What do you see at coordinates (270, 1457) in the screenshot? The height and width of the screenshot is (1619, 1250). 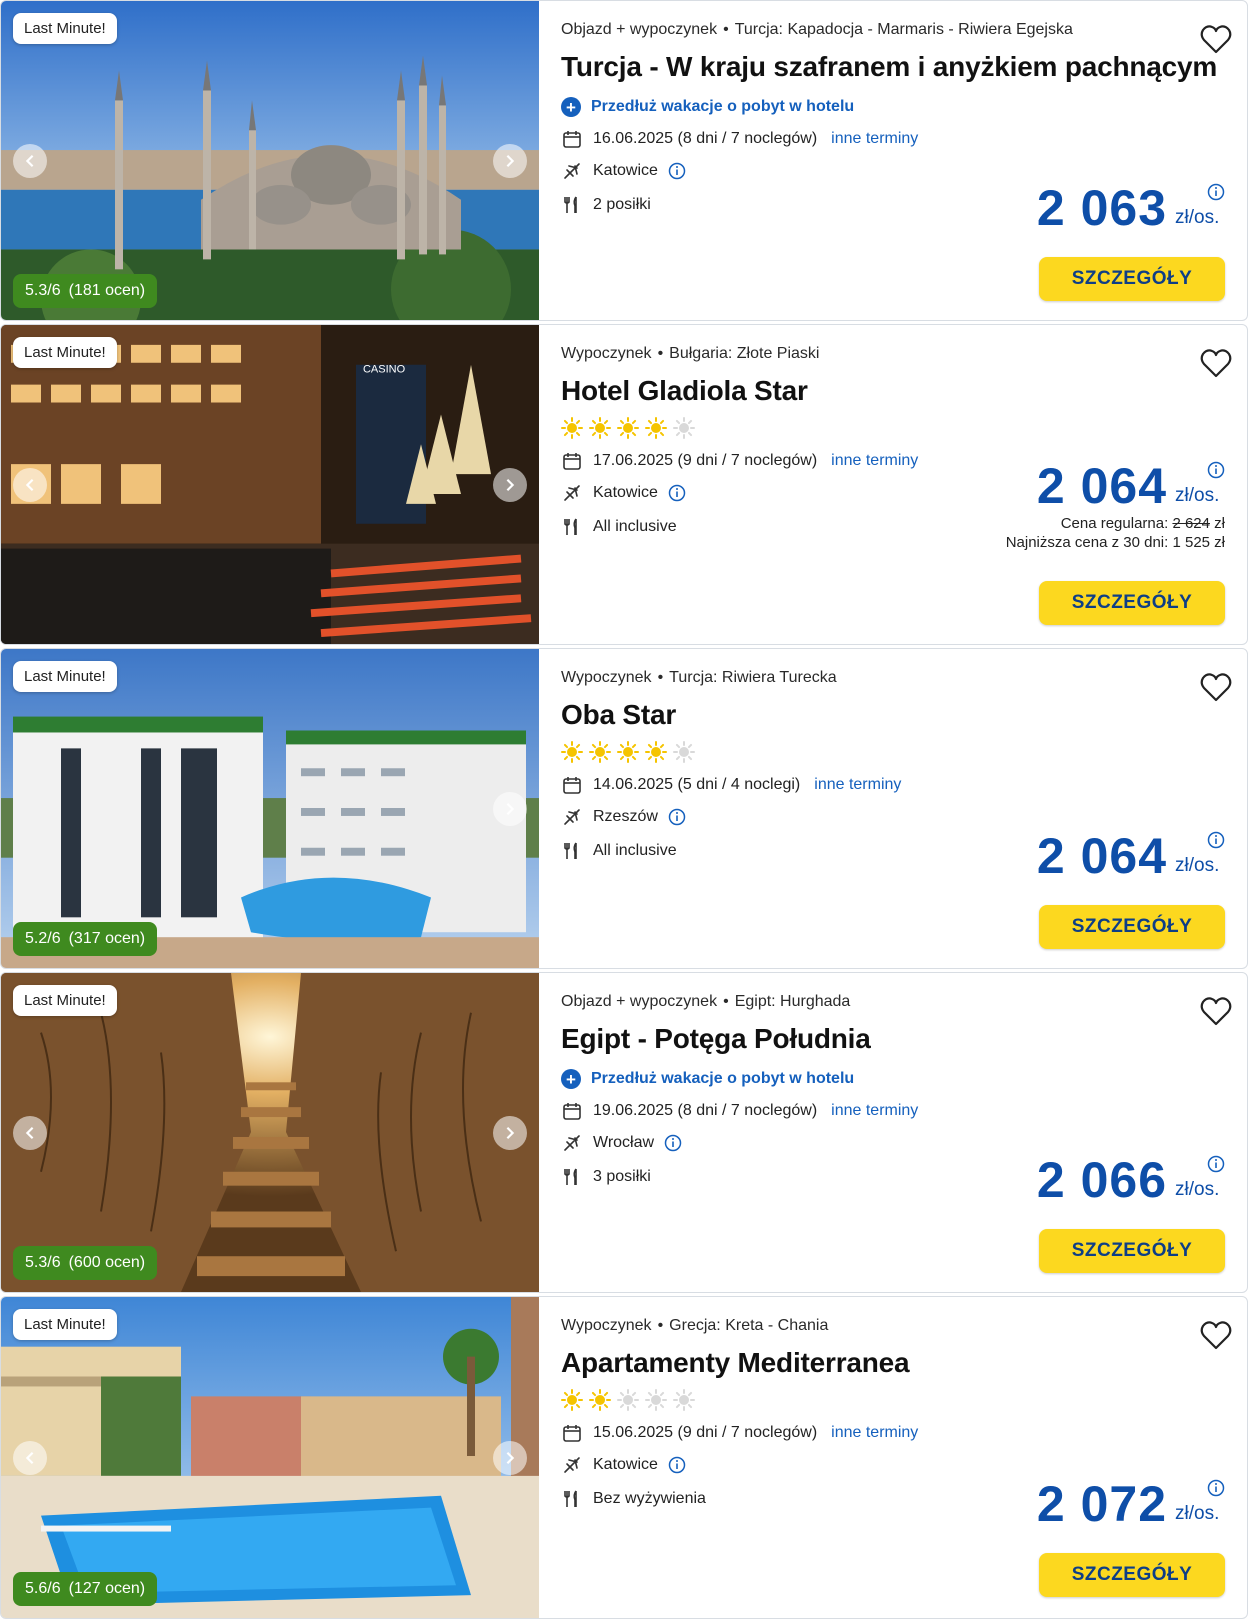 I see `offer-photo: Last Minute! 5.6/6 (127 ocen)` at bounding box center [270, 1457].